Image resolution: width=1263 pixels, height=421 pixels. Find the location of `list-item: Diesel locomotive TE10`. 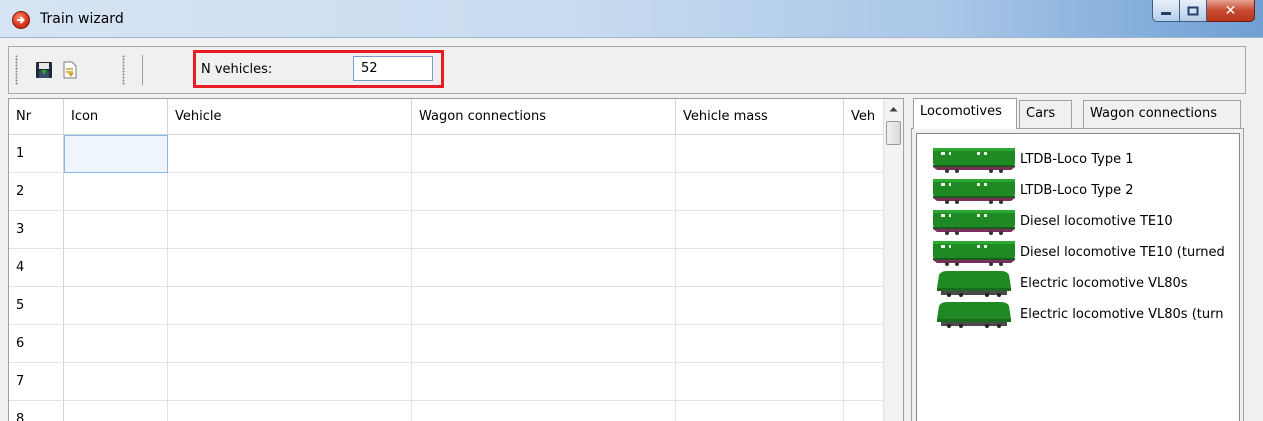

list-item: Diesel locomotive TE10 is located at coordinates (1052, 221).